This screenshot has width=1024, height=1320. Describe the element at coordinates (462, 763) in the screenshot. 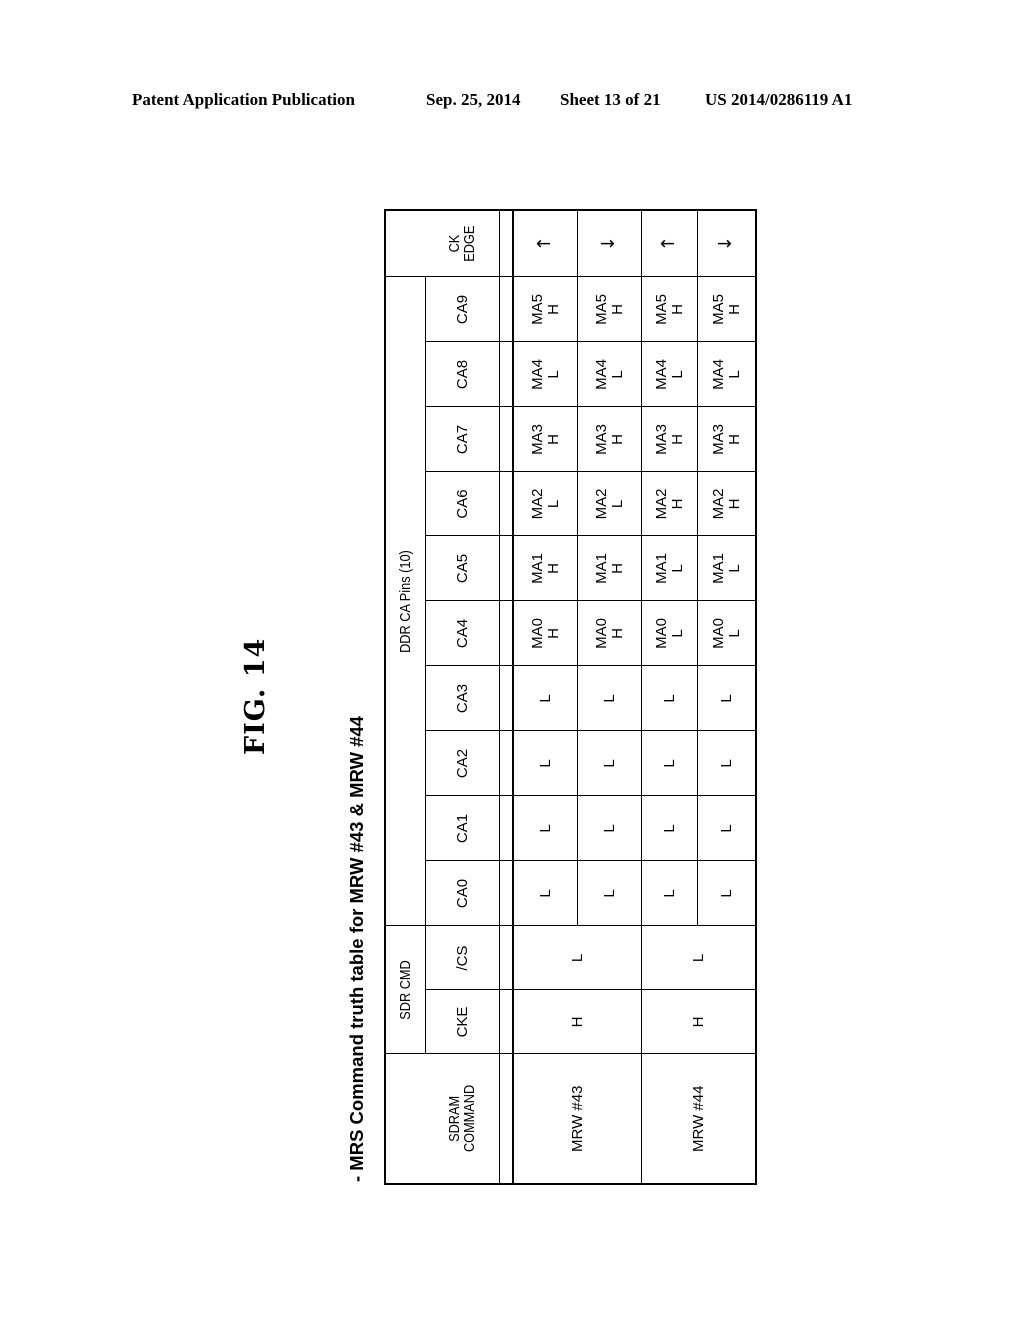

I see `col-header-ca2: CA2` at that location.